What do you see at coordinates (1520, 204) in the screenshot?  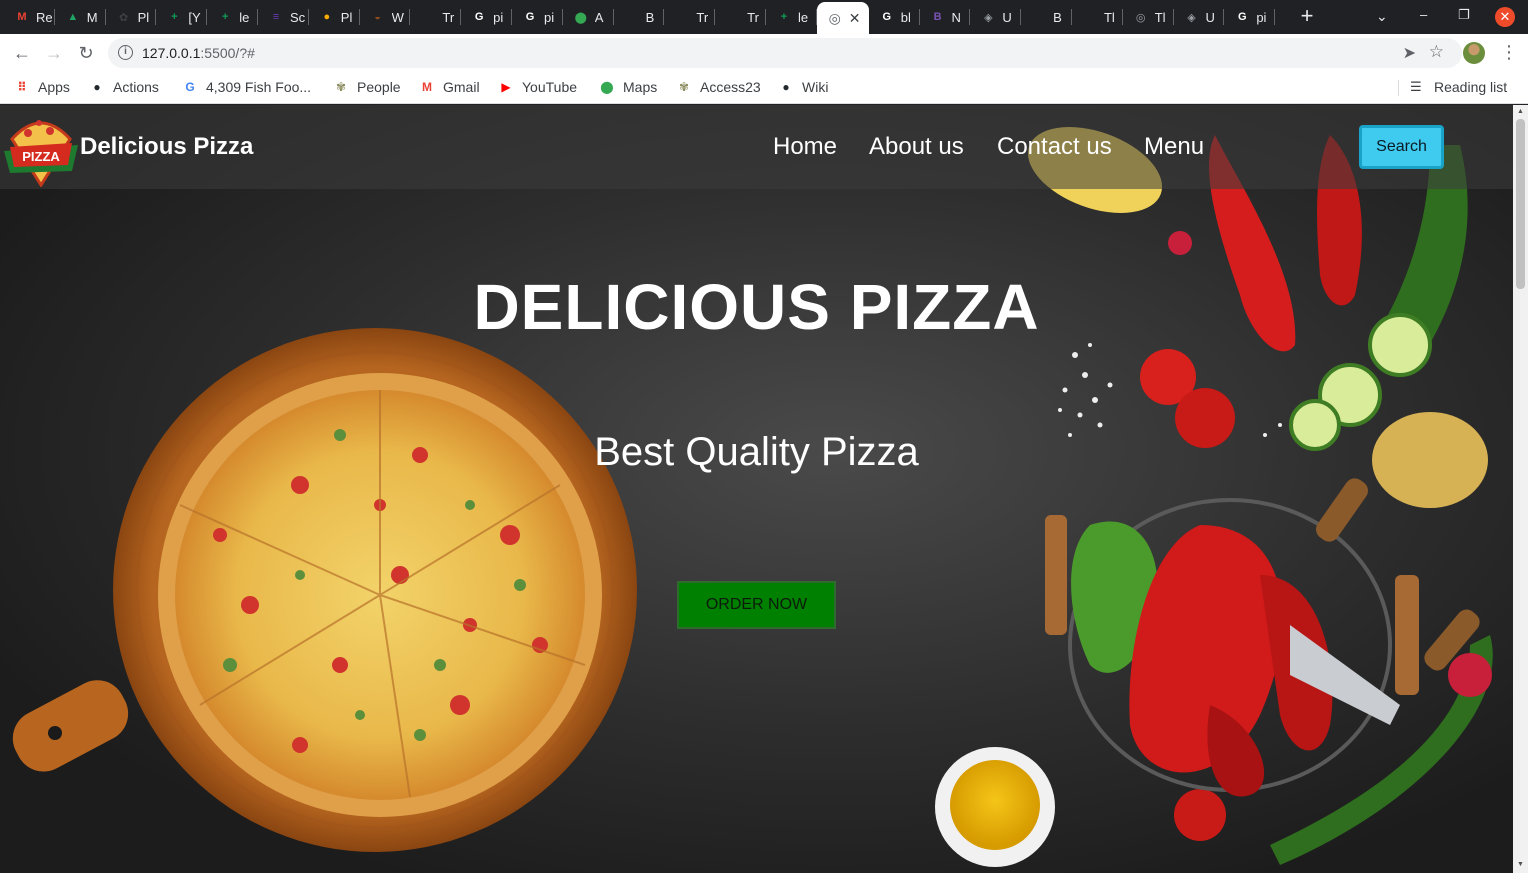 I see `scrollbar-thumb` at bounding box center [1520, 204].